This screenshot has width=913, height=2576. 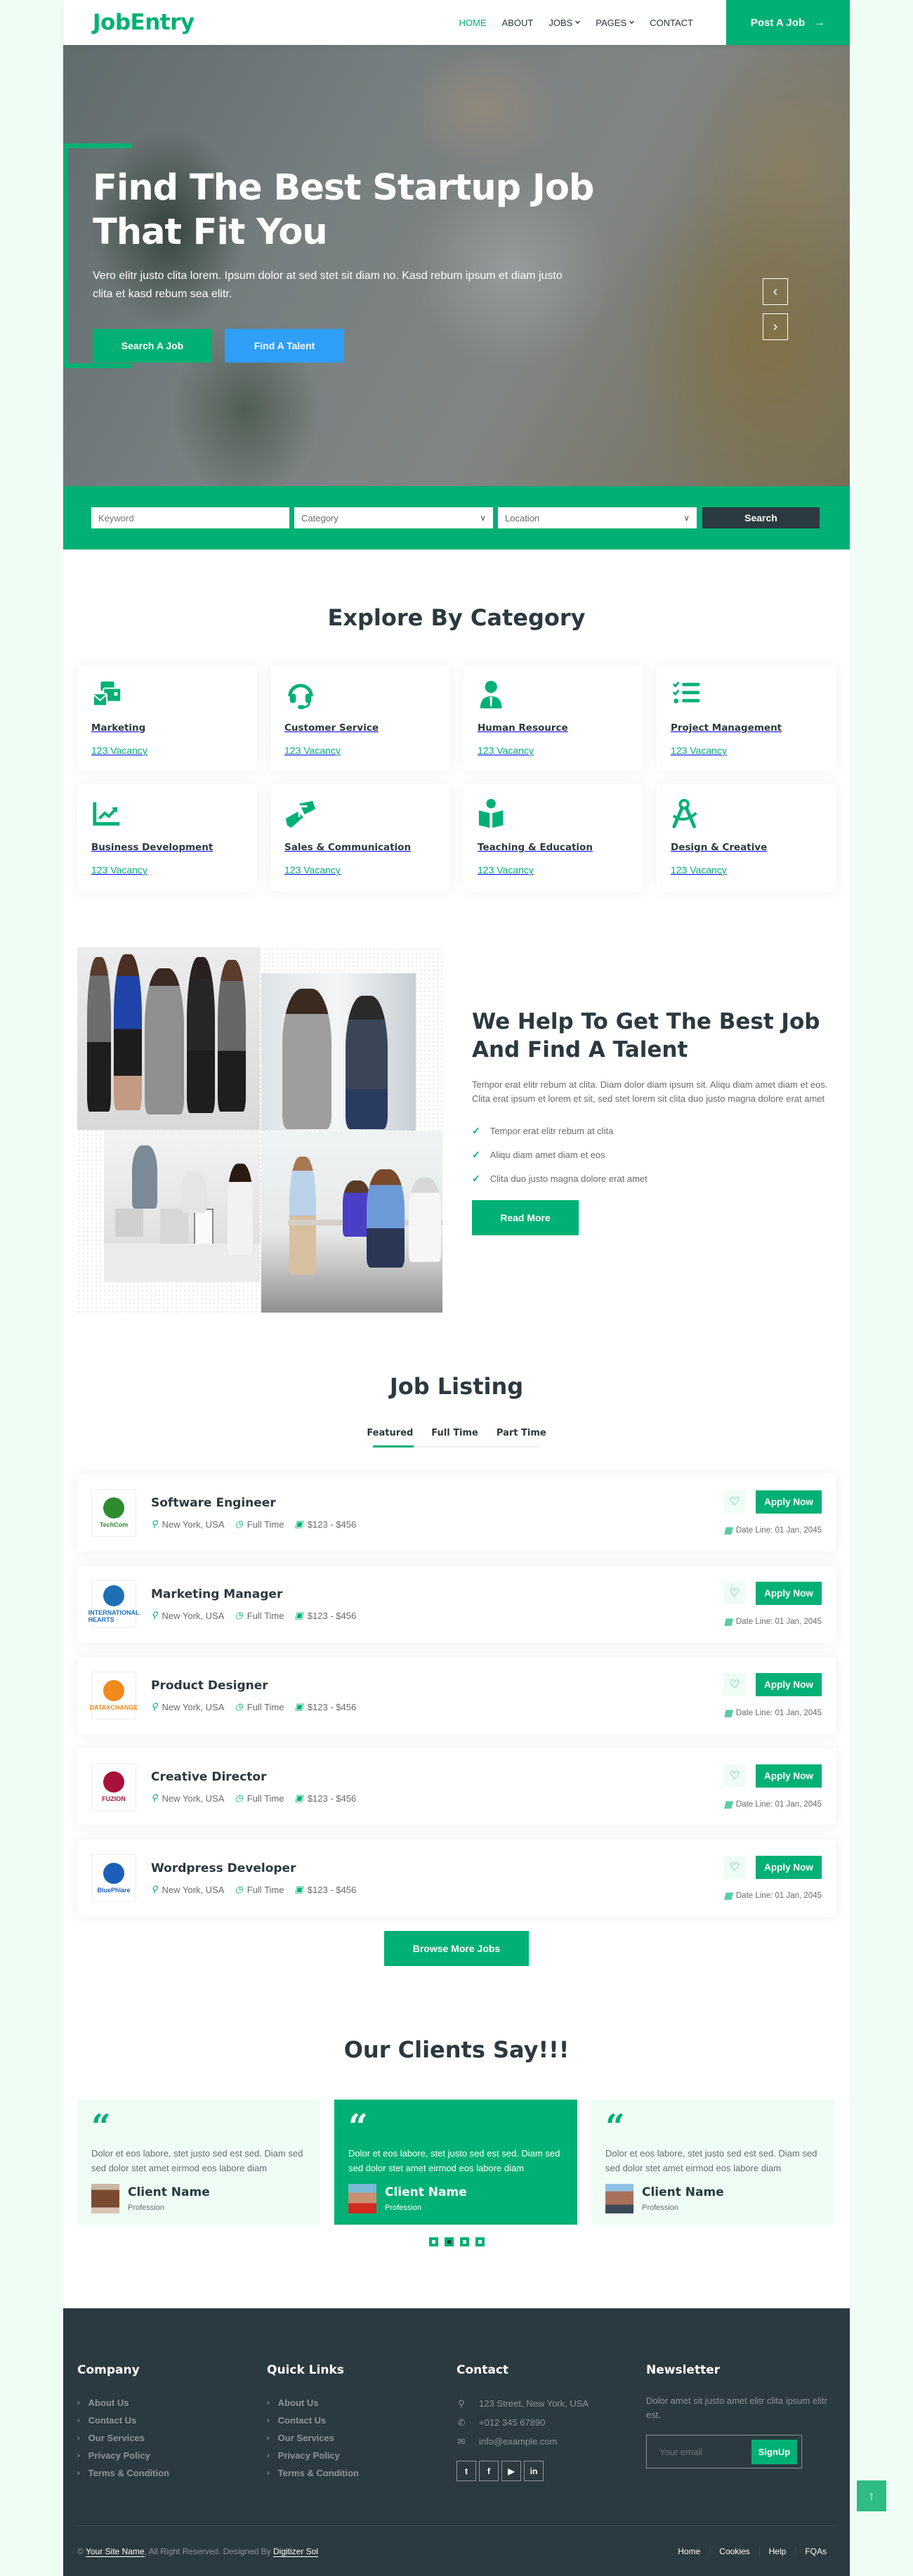 I want to click on category-card: Sales & Communication 123 Vacancy, so click(x=360, y=837).